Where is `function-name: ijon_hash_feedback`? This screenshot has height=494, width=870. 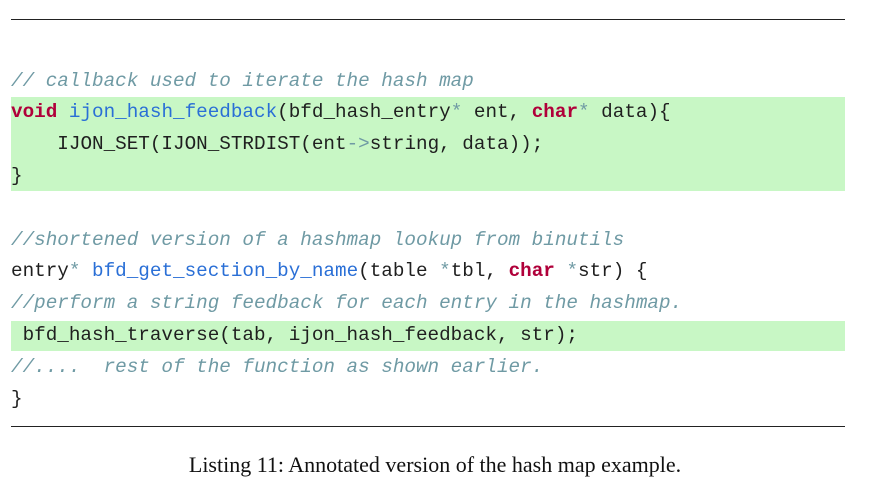
function-name: ijon_hash_feedback is located at coordinates (173, 112).